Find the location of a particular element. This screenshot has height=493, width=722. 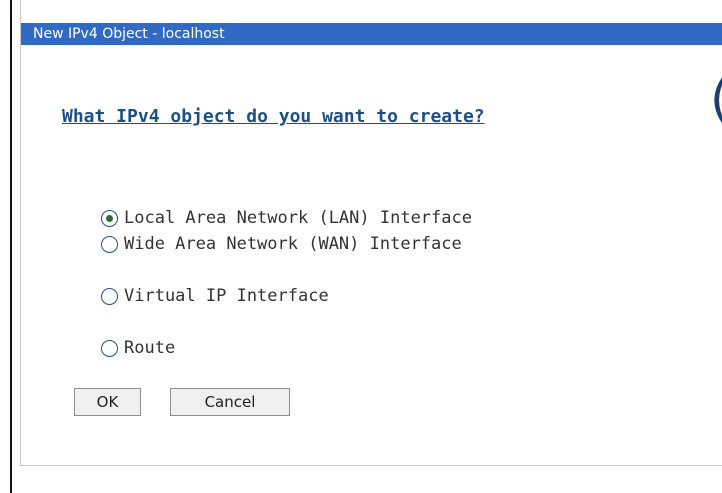

option-wan-interface: Wide Area Network (WAN) Interface is located at coordinates (281, 244).